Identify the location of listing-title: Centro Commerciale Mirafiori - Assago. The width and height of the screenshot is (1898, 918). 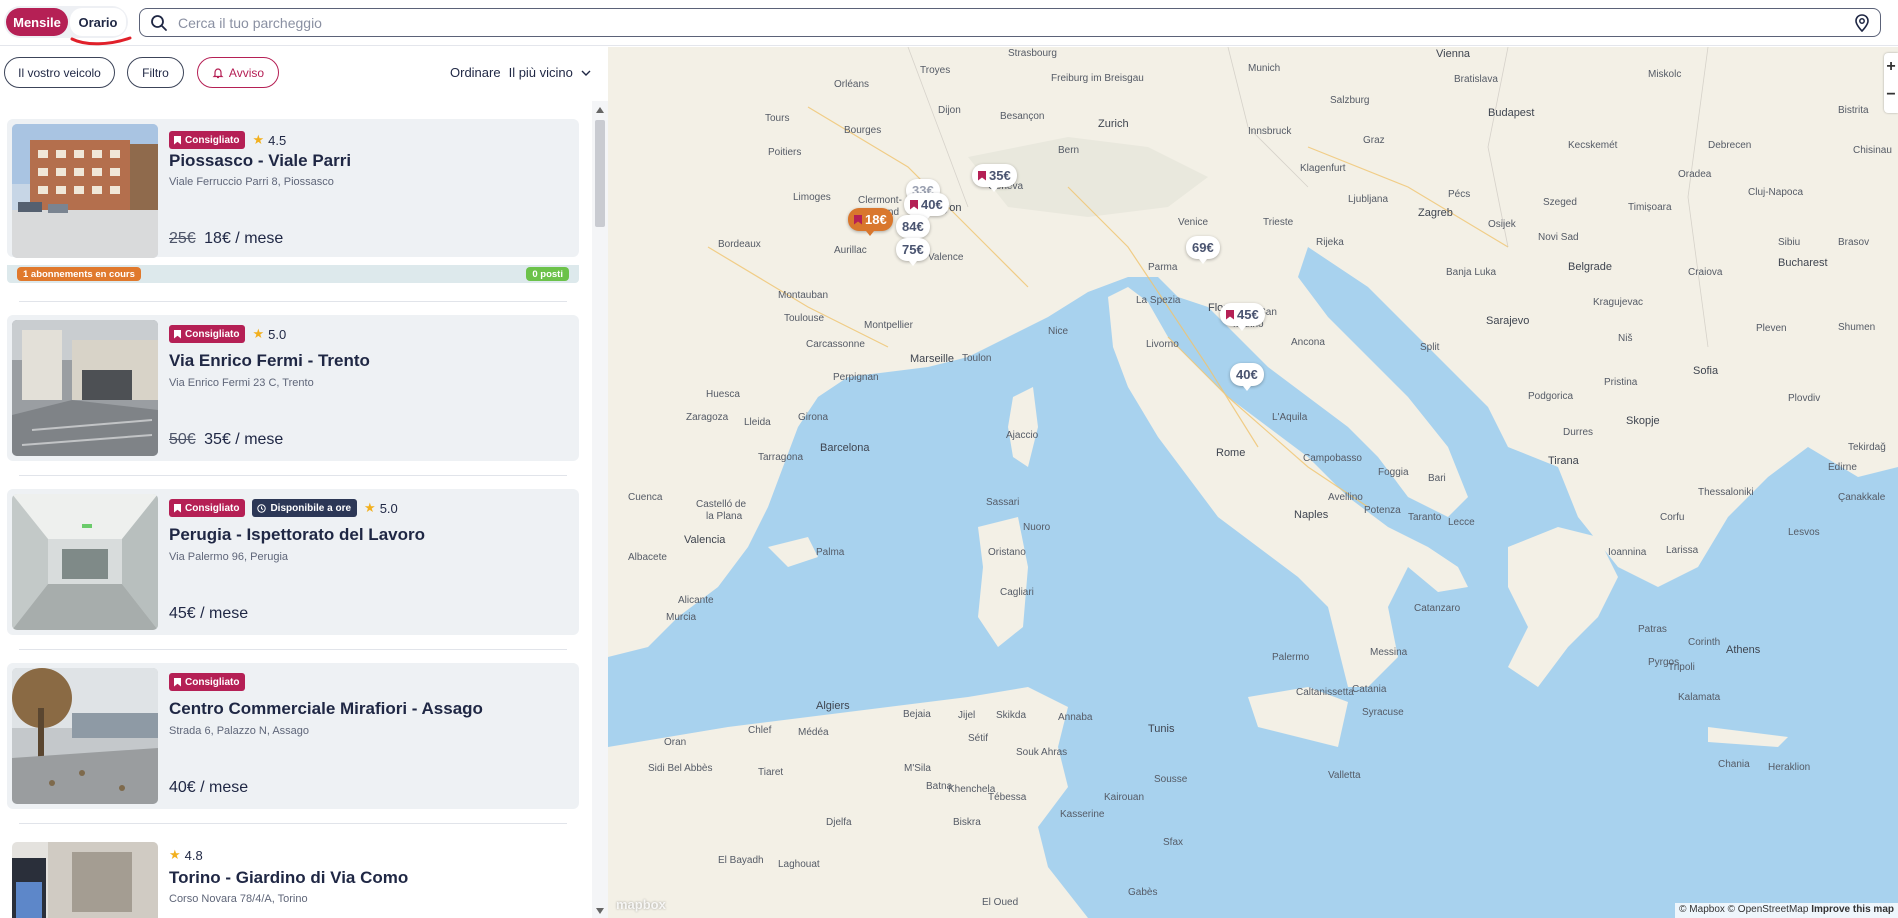
(326, 709).